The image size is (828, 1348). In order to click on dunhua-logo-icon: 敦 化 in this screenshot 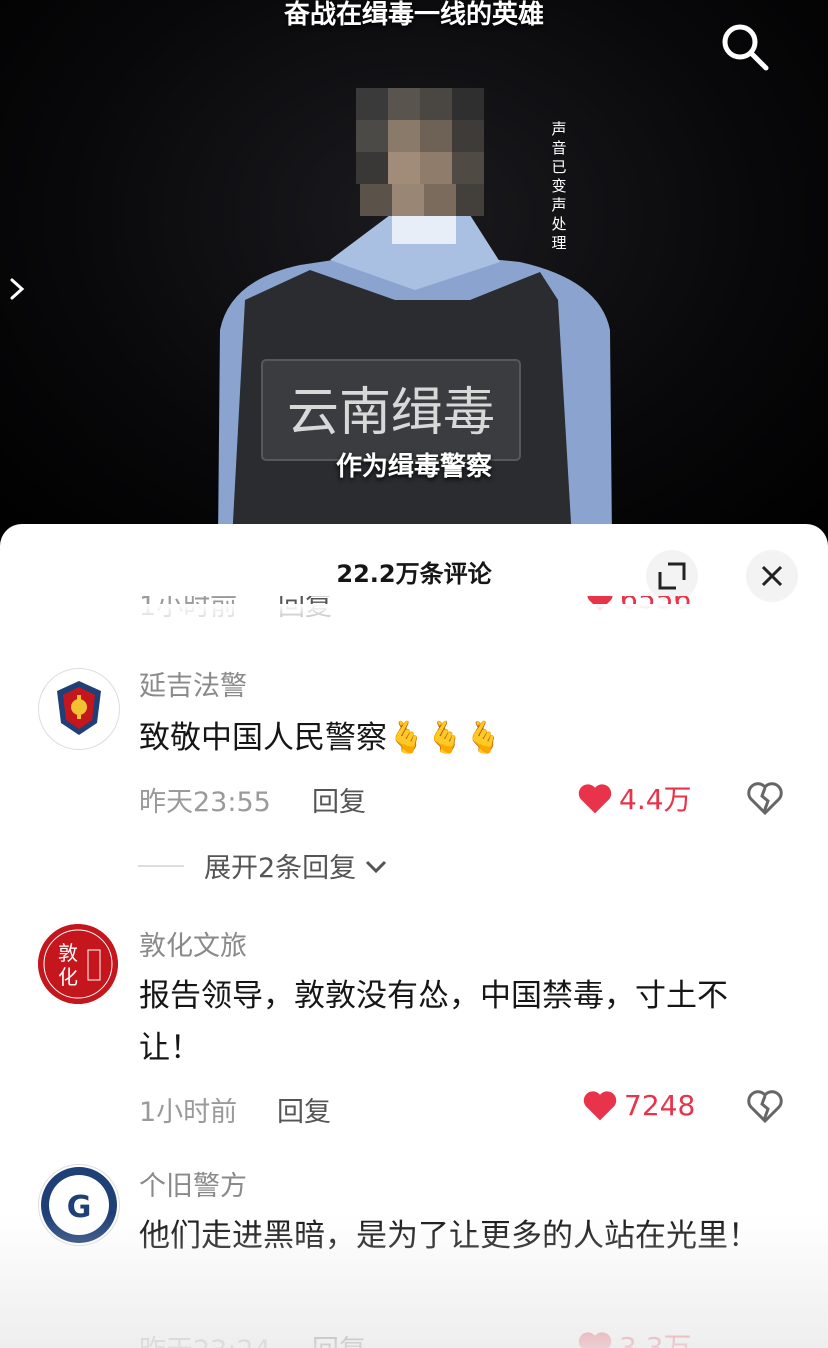, I will do `click(78, 964)`.